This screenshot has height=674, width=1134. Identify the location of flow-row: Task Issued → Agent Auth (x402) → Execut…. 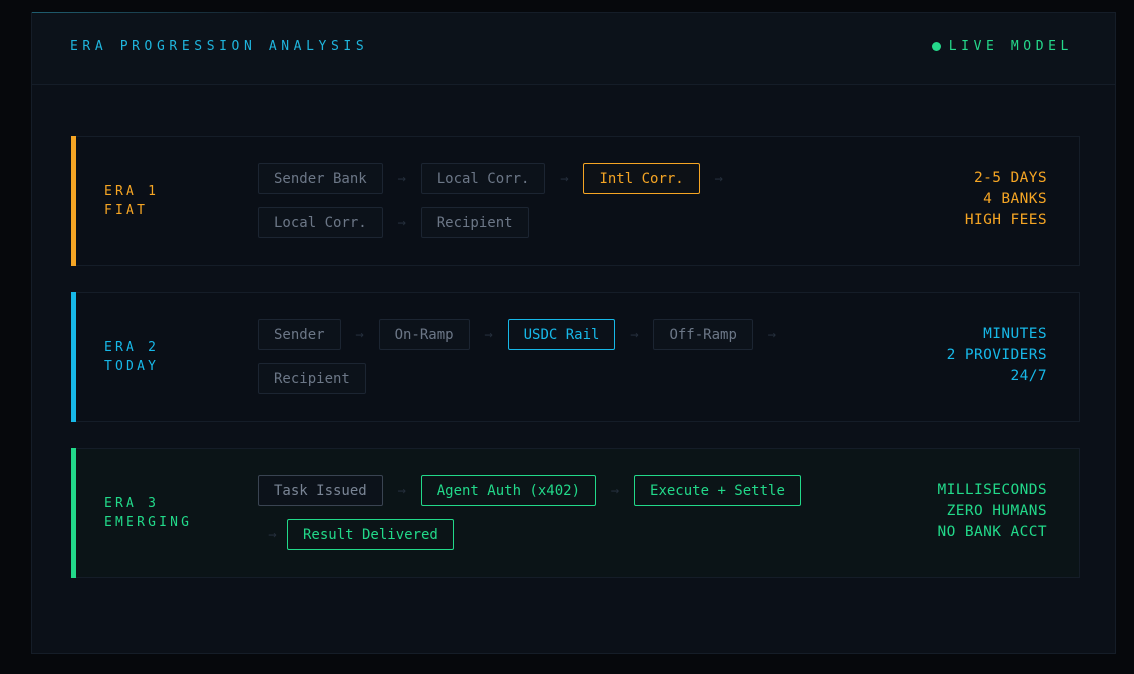
(578, 490).